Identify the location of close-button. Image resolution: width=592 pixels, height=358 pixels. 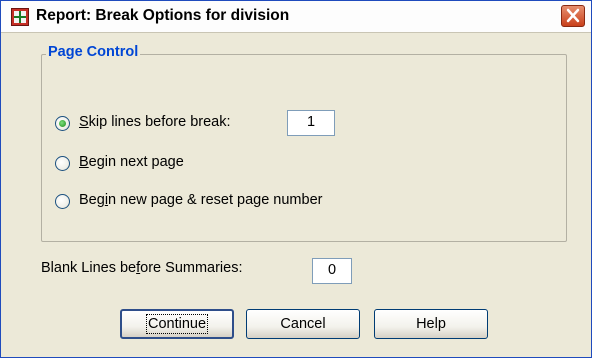
(573, 16).